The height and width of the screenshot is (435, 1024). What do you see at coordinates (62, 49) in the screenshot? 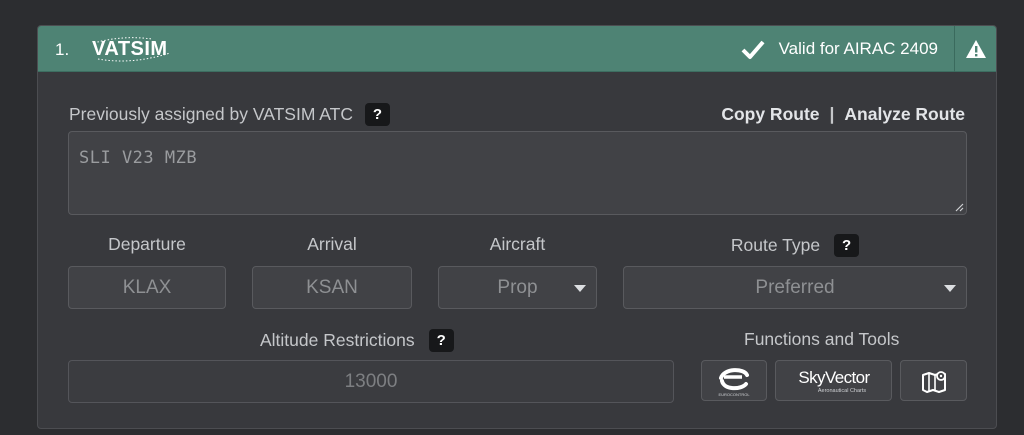
I see `route-index: 1.` at bounding box center [62, 49].